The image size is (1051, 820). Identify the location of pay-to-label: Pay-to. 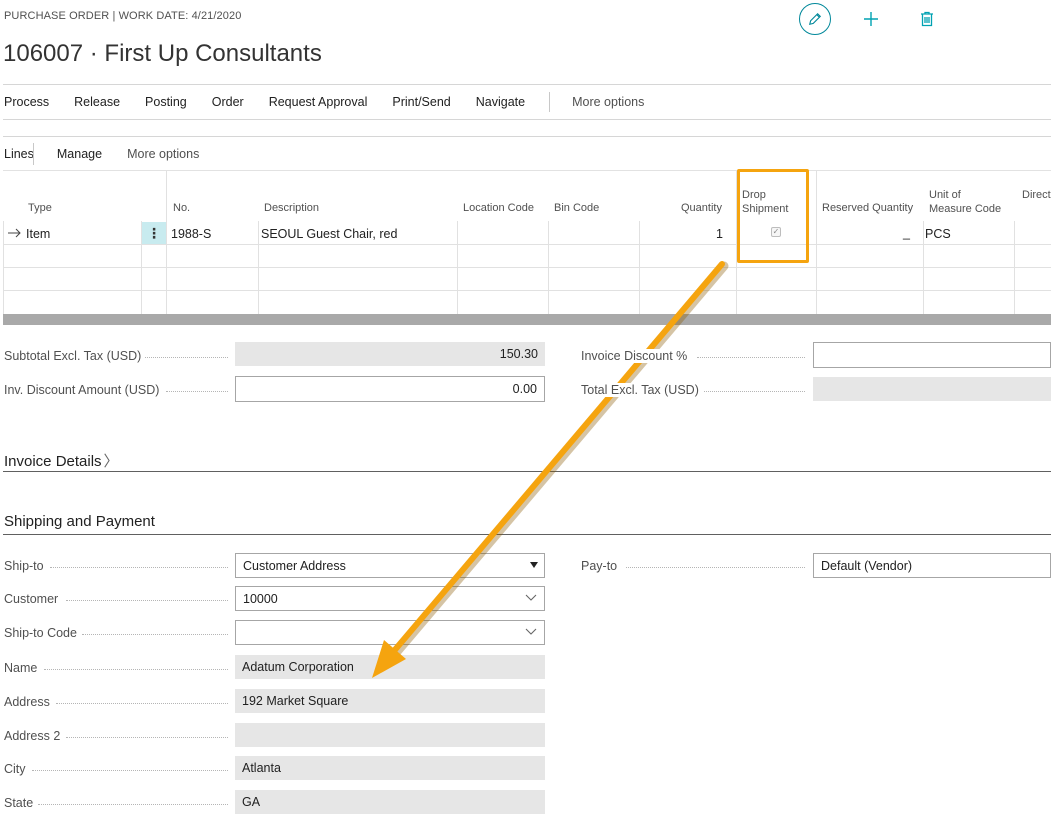
(601, 566).